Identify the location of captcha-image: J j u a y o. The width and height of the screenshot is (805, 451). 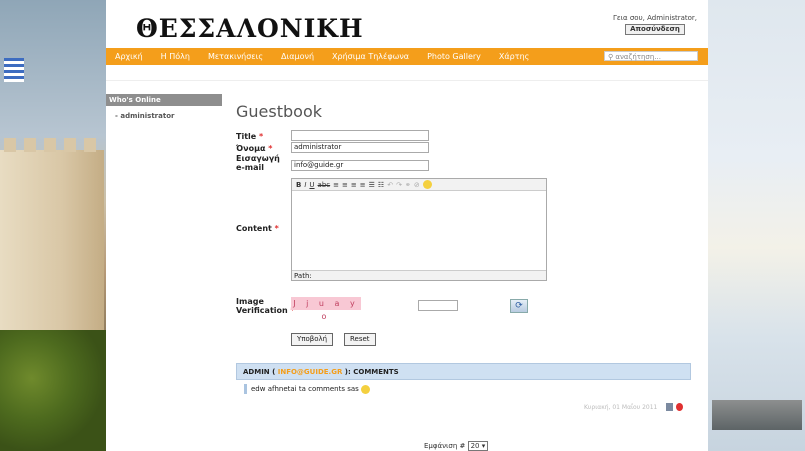
(326, 309).